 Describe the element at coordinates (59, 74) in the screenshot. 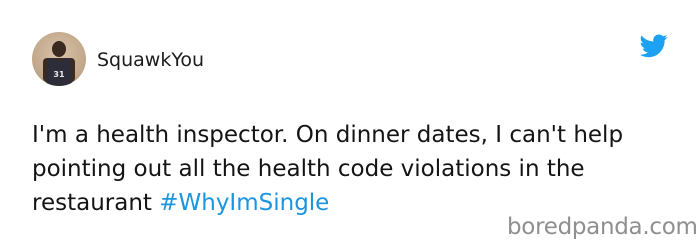

I see `jersey-number: 31` at that location.